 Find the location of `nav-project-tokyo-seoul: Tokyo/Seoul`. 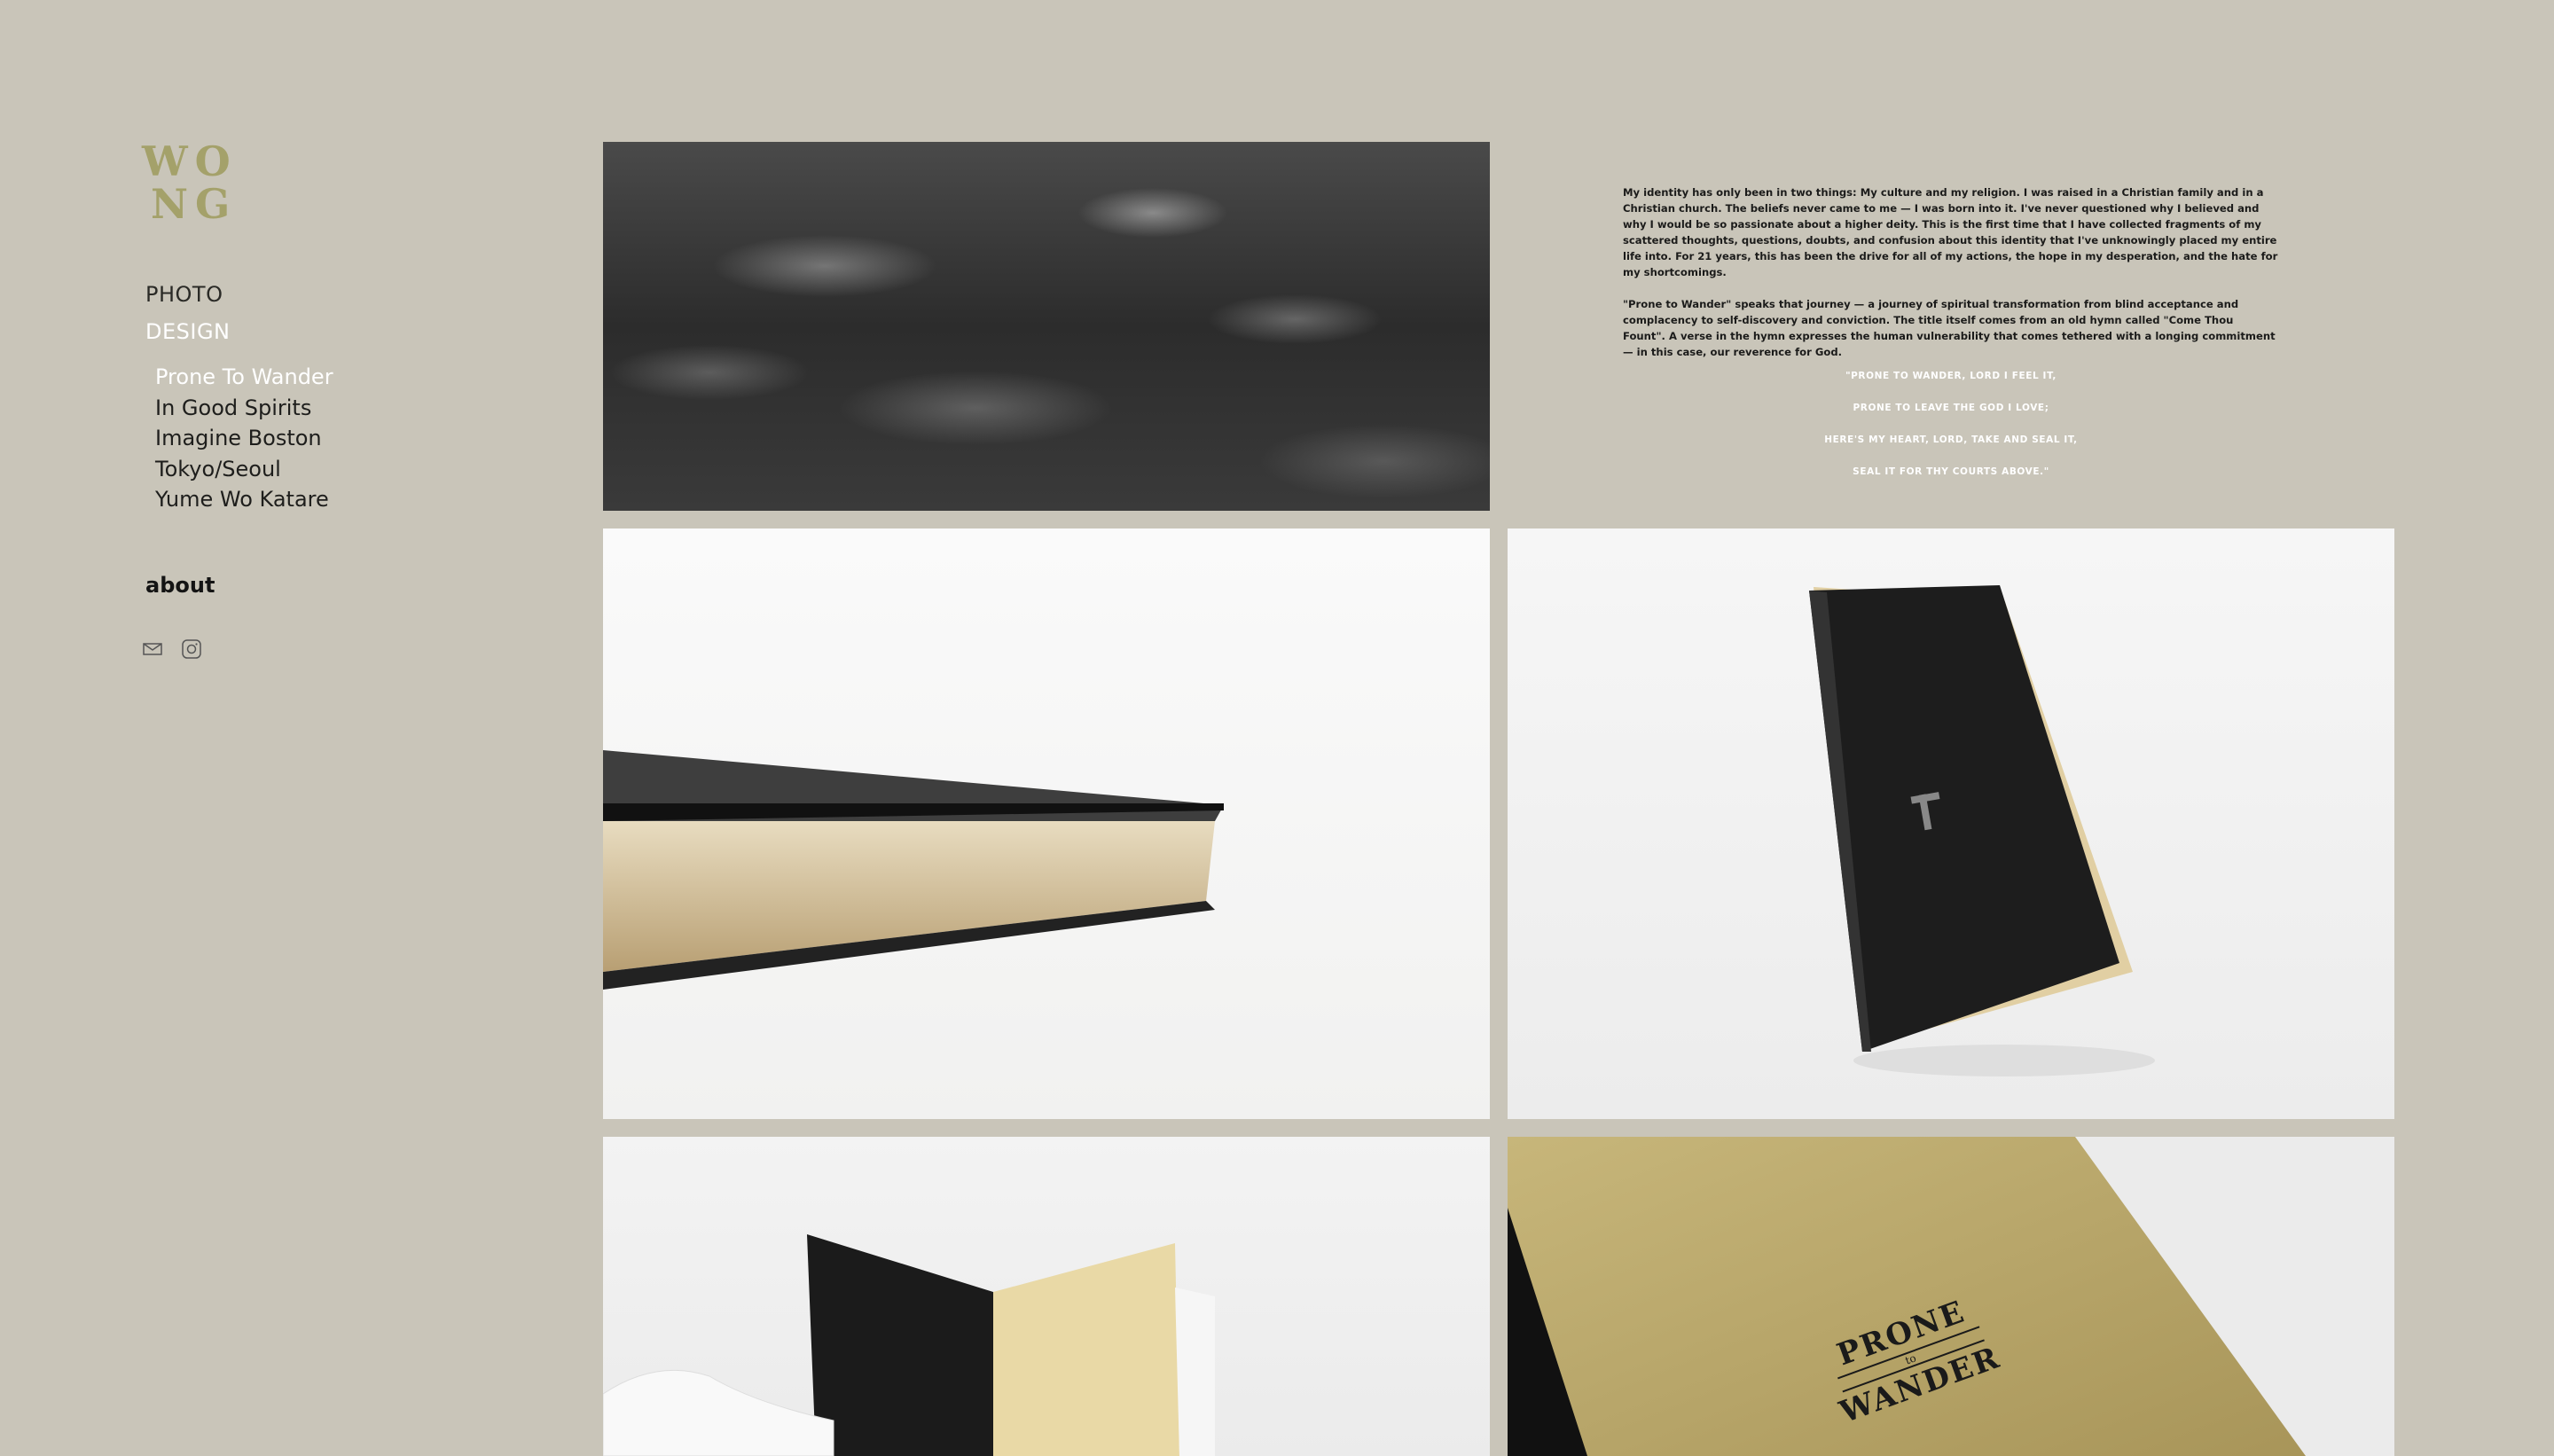

nav-project-tokyo-seoul: Tokyo/Seoul is located at coordinates (244, 469).